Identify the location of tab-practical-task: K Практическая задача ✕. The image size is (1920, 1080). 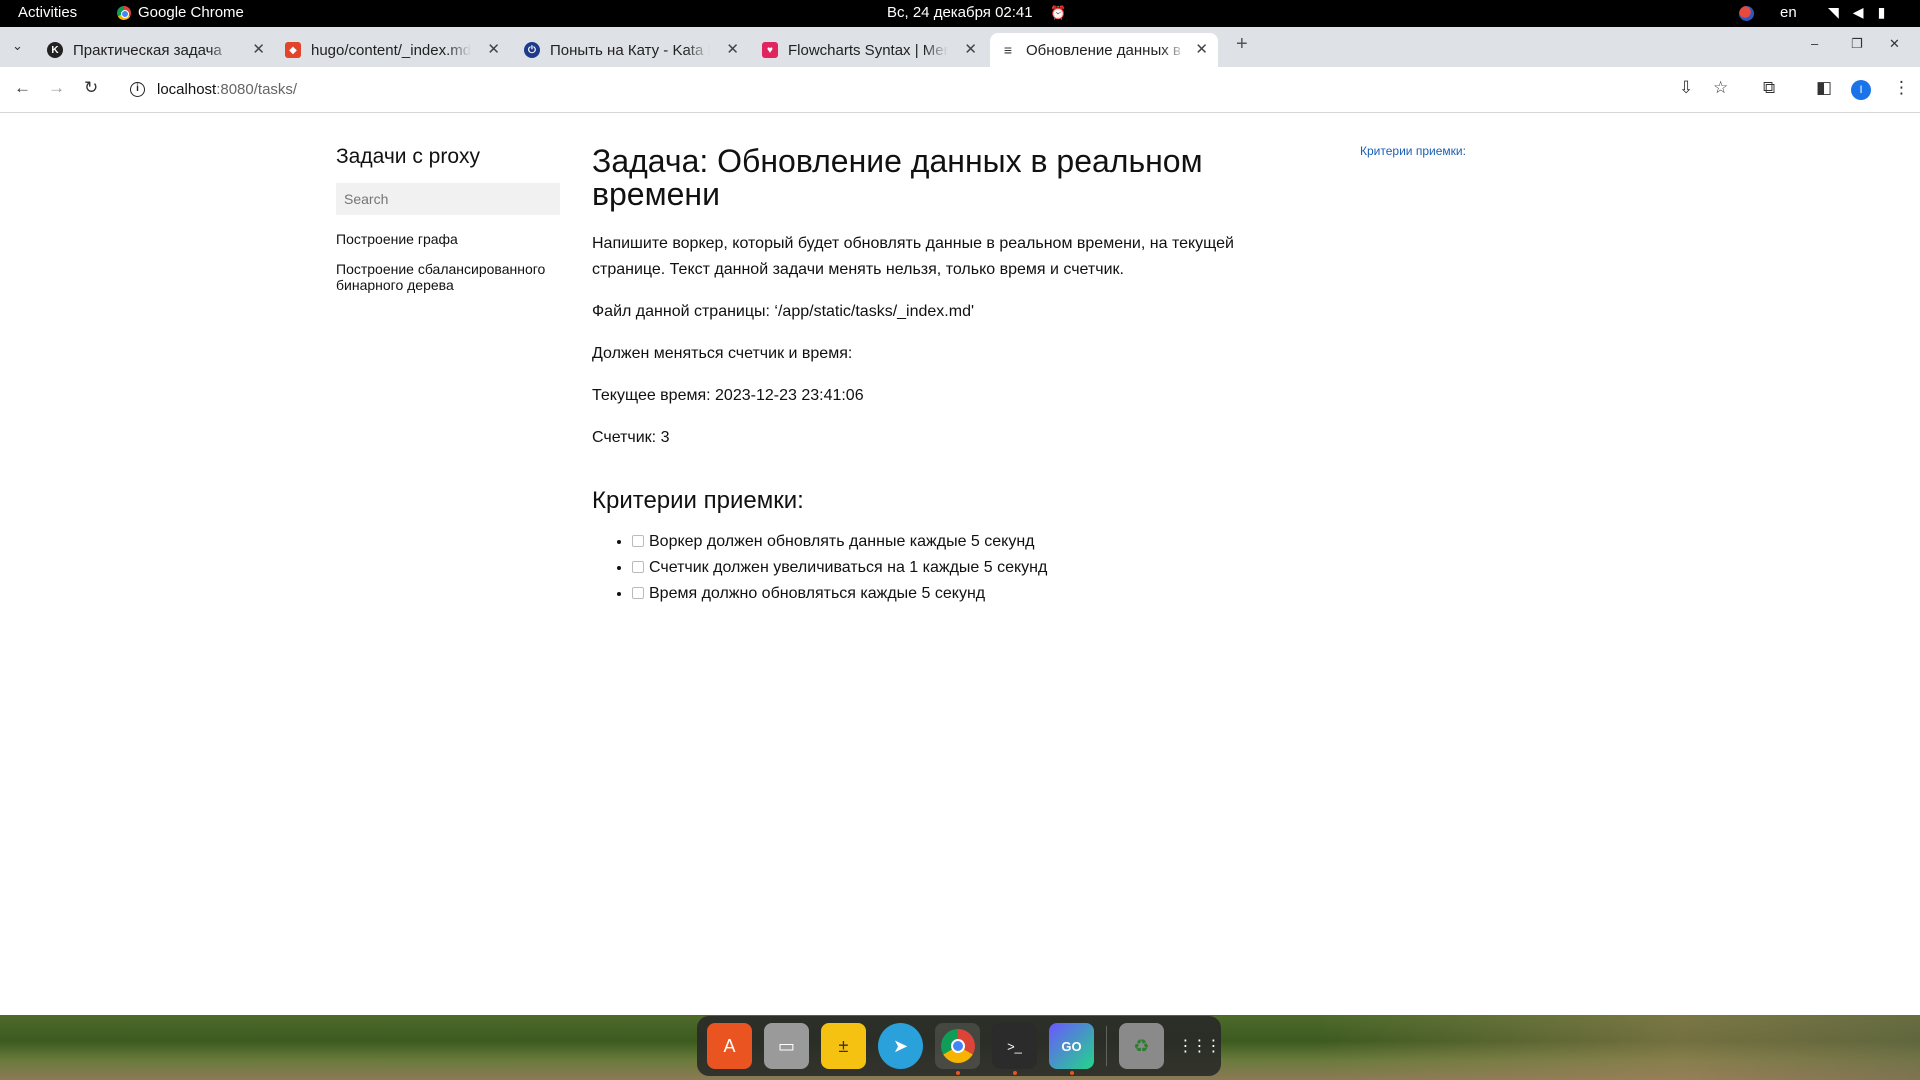
(156, 50).